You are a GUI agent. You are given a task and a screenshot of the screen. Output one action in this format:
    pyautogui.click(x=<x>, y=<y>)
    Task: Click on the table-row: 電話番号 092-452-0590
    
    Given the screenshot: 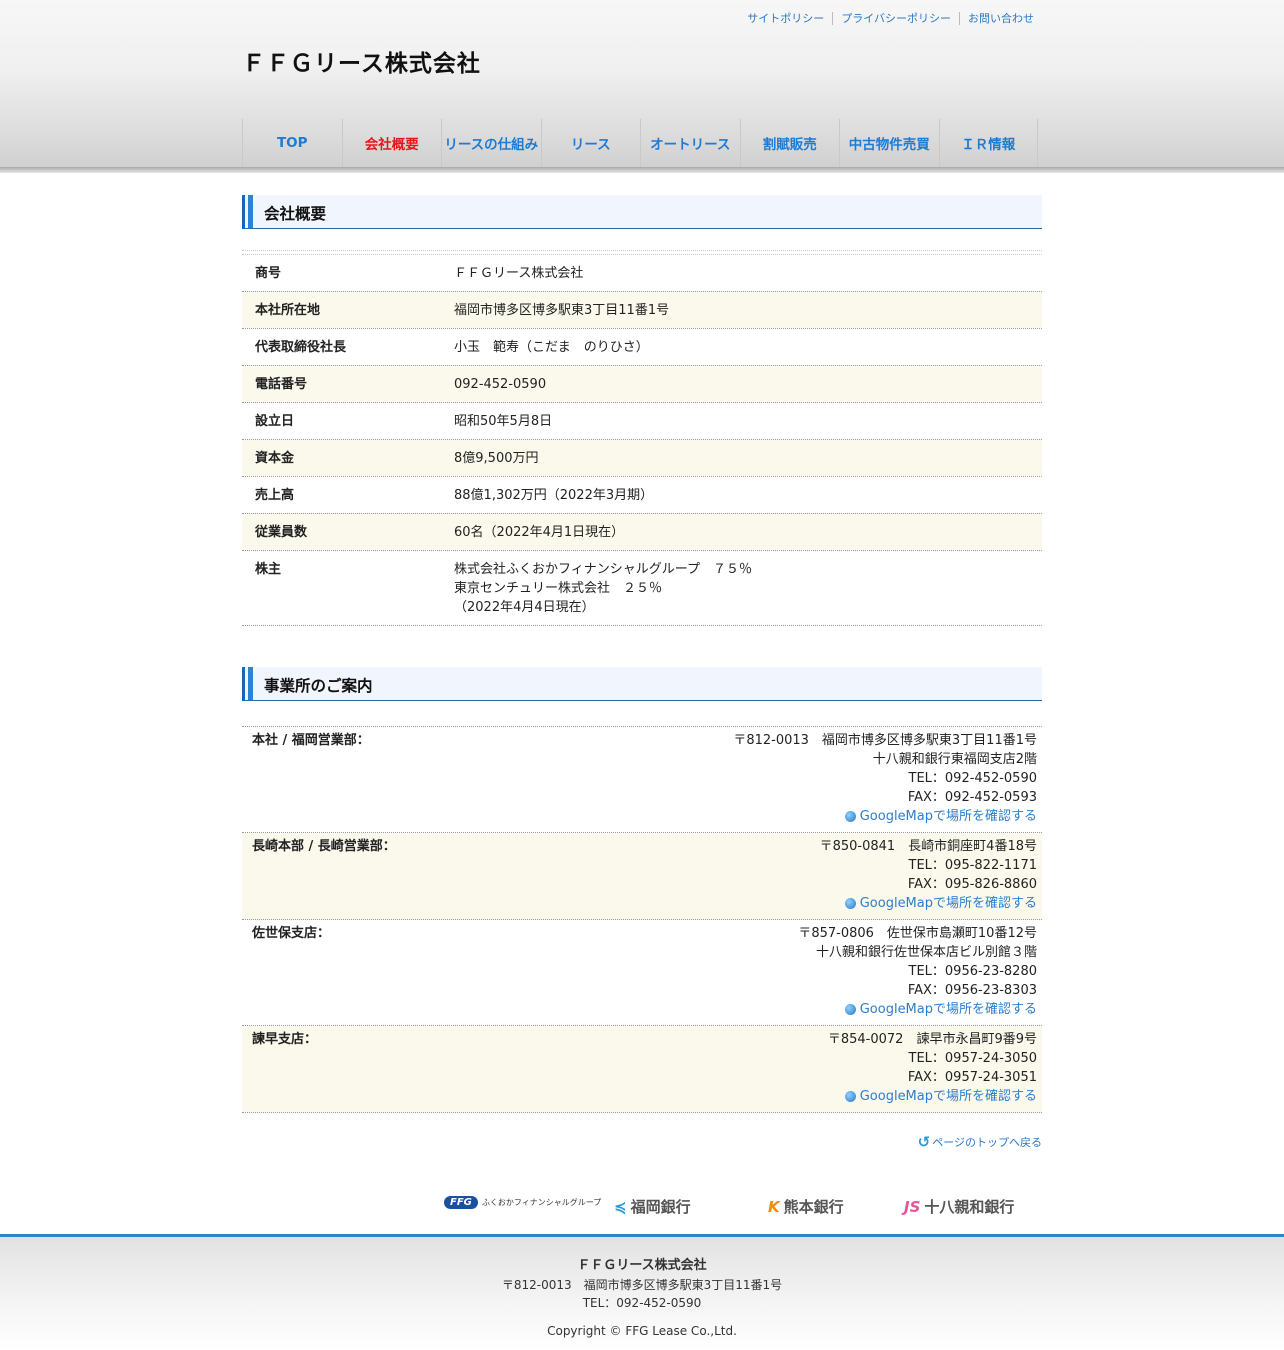 What is the action you would take?
    pyautogui.click(x=642, y=383)
    